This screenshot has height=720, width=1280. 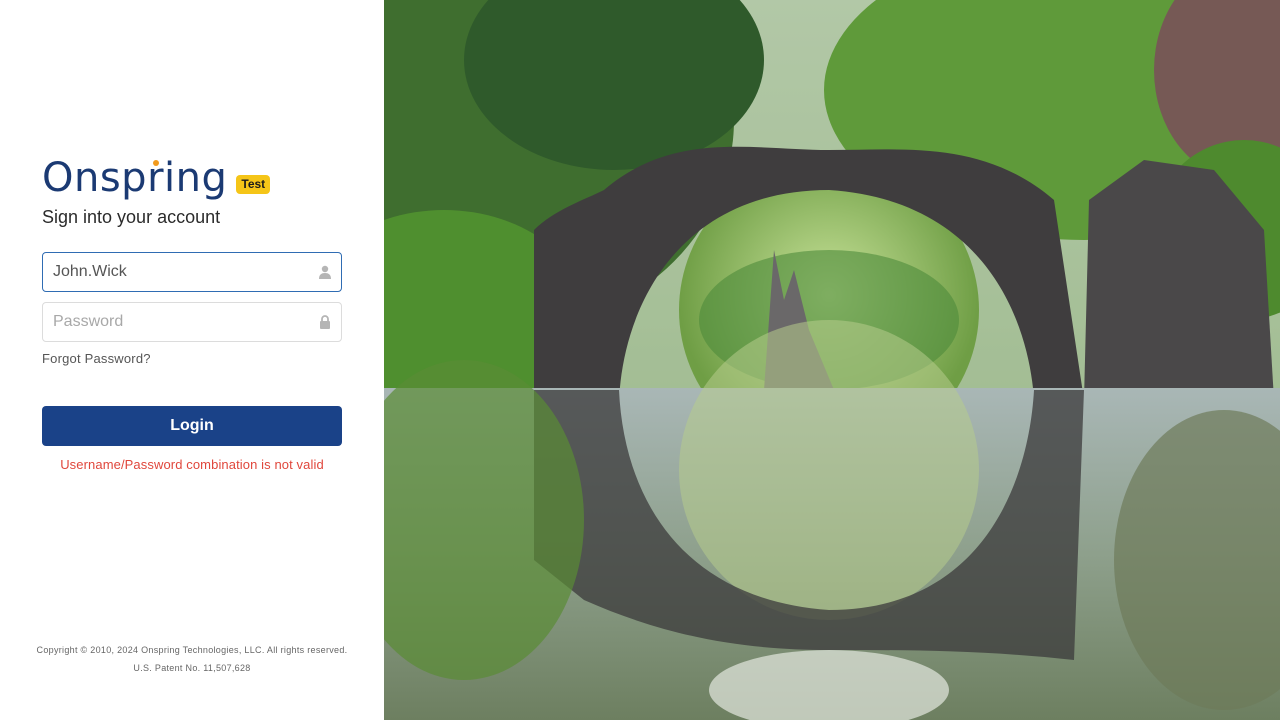 I want to click on user-icon, so click(x=325, y=272).